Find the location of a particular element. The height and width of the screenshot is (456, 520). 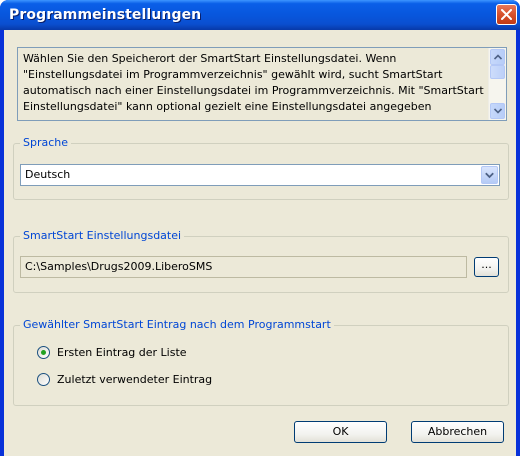

radio-selected-dot is located at coordinates (43, 352).